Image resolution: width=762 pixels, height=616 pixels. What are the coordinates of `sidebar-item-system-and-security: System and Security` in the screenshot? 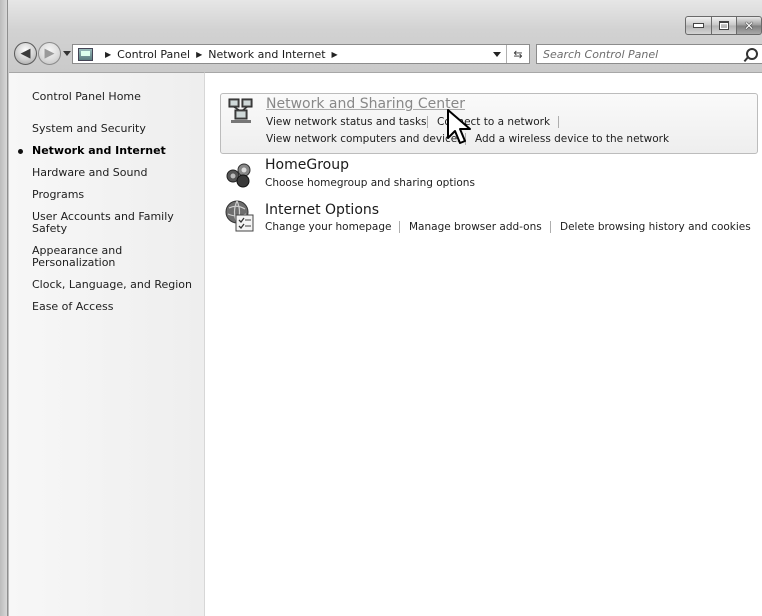 It's located at (112, 129).